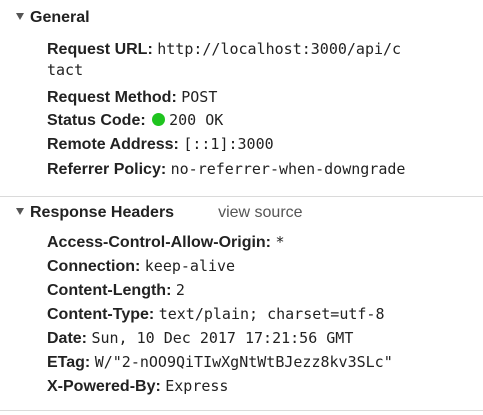  I want to click on general-header: General, so click(53, 18).